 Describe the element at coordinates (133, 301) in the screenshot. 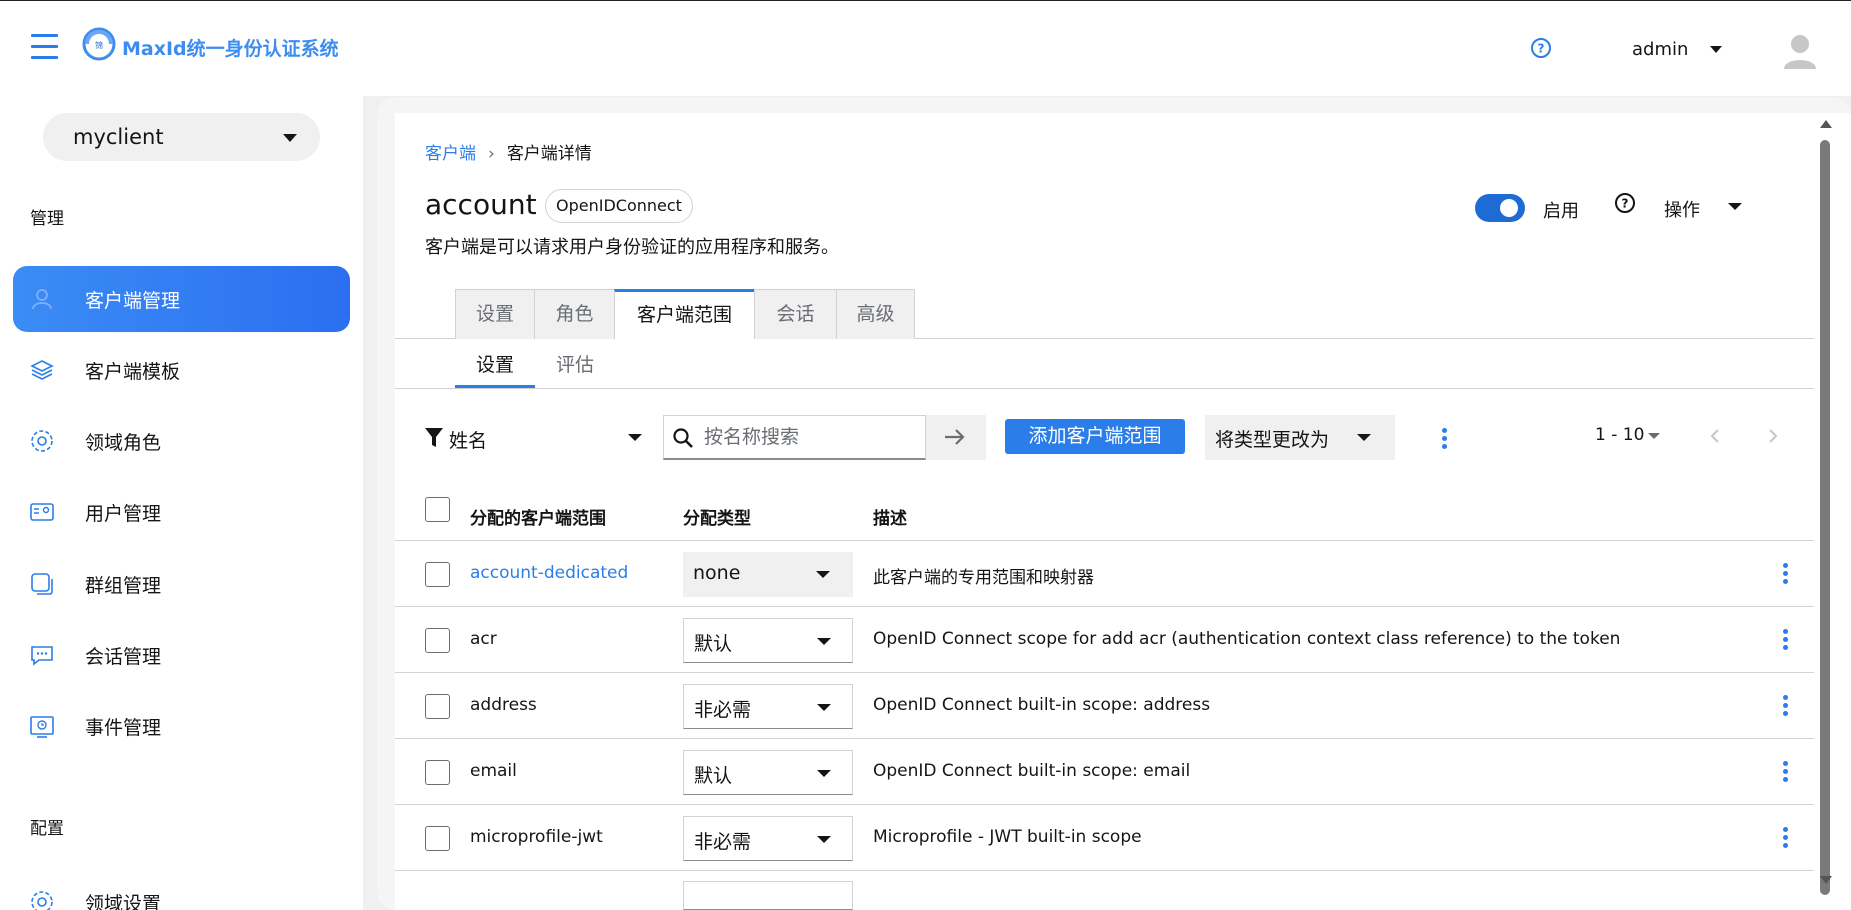

I see `sidebar-item-label: 客户端管理` at that location.